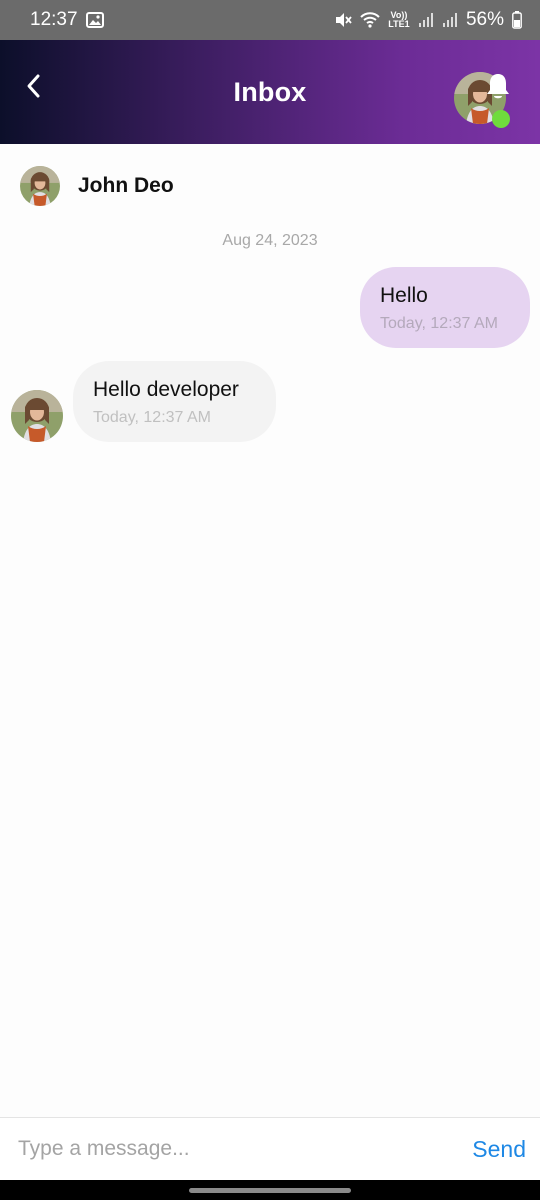 The image size is (540, 1200). I want to click on contact-header: John Deo, so click(270, 186).